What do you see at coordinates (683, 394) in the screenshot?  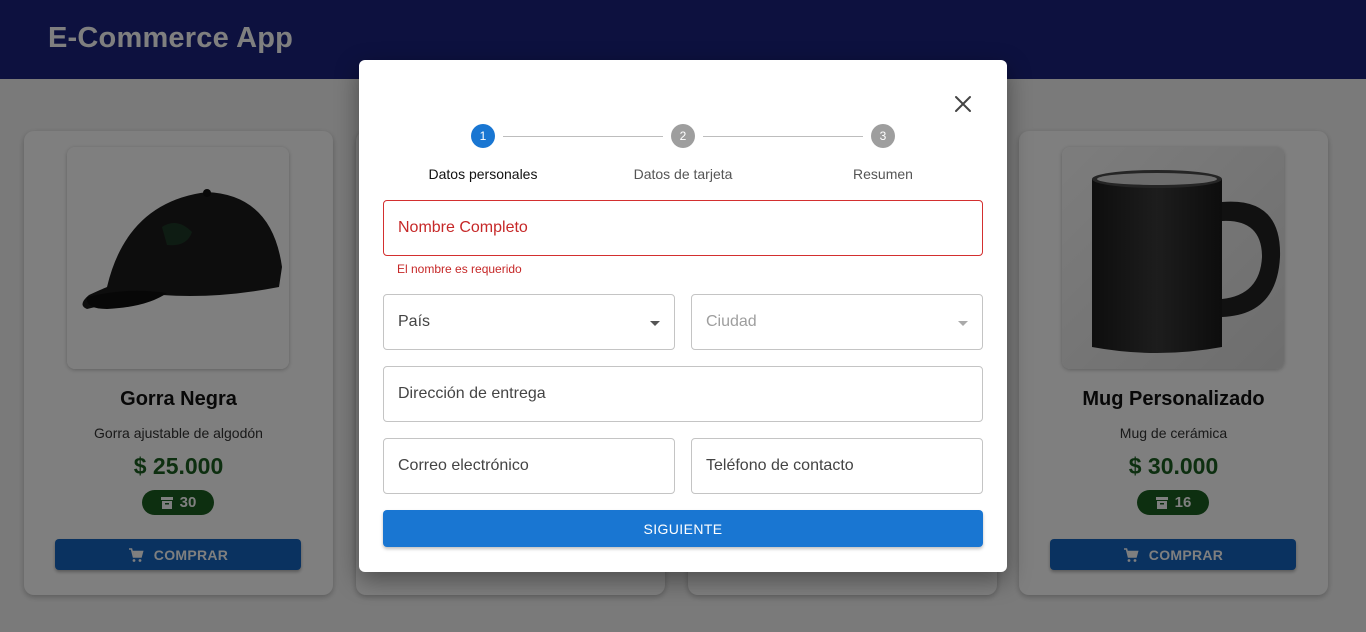 I see `address-field: Dirección de entrega` at bounding box center [683, 394].